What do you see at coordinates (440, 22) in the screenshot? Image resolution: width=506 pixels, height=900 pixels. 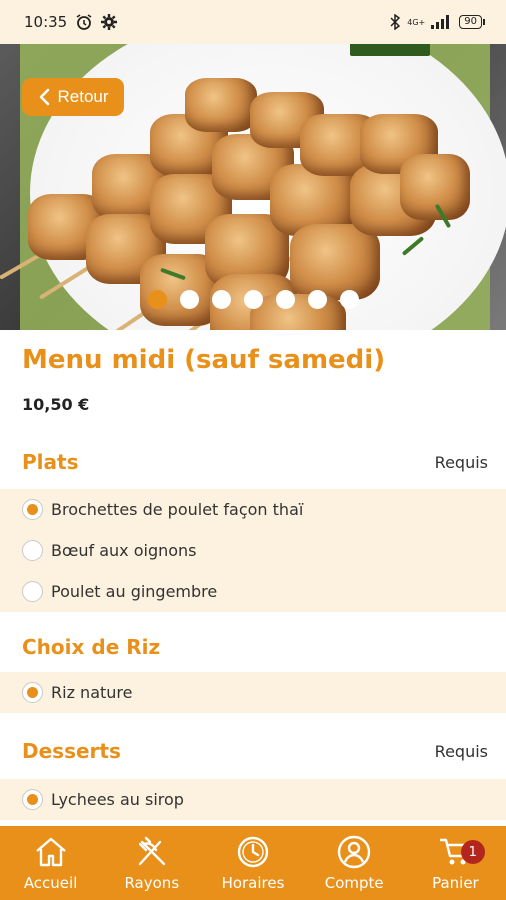 I see `signal-icon` at bounding box center [440, 22].